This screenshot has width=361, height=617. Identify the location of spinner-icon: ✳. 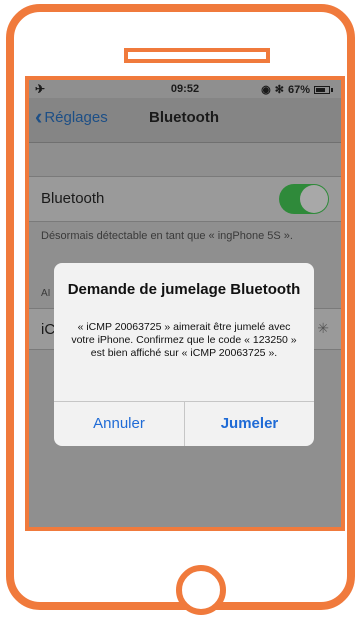
(323, 328).